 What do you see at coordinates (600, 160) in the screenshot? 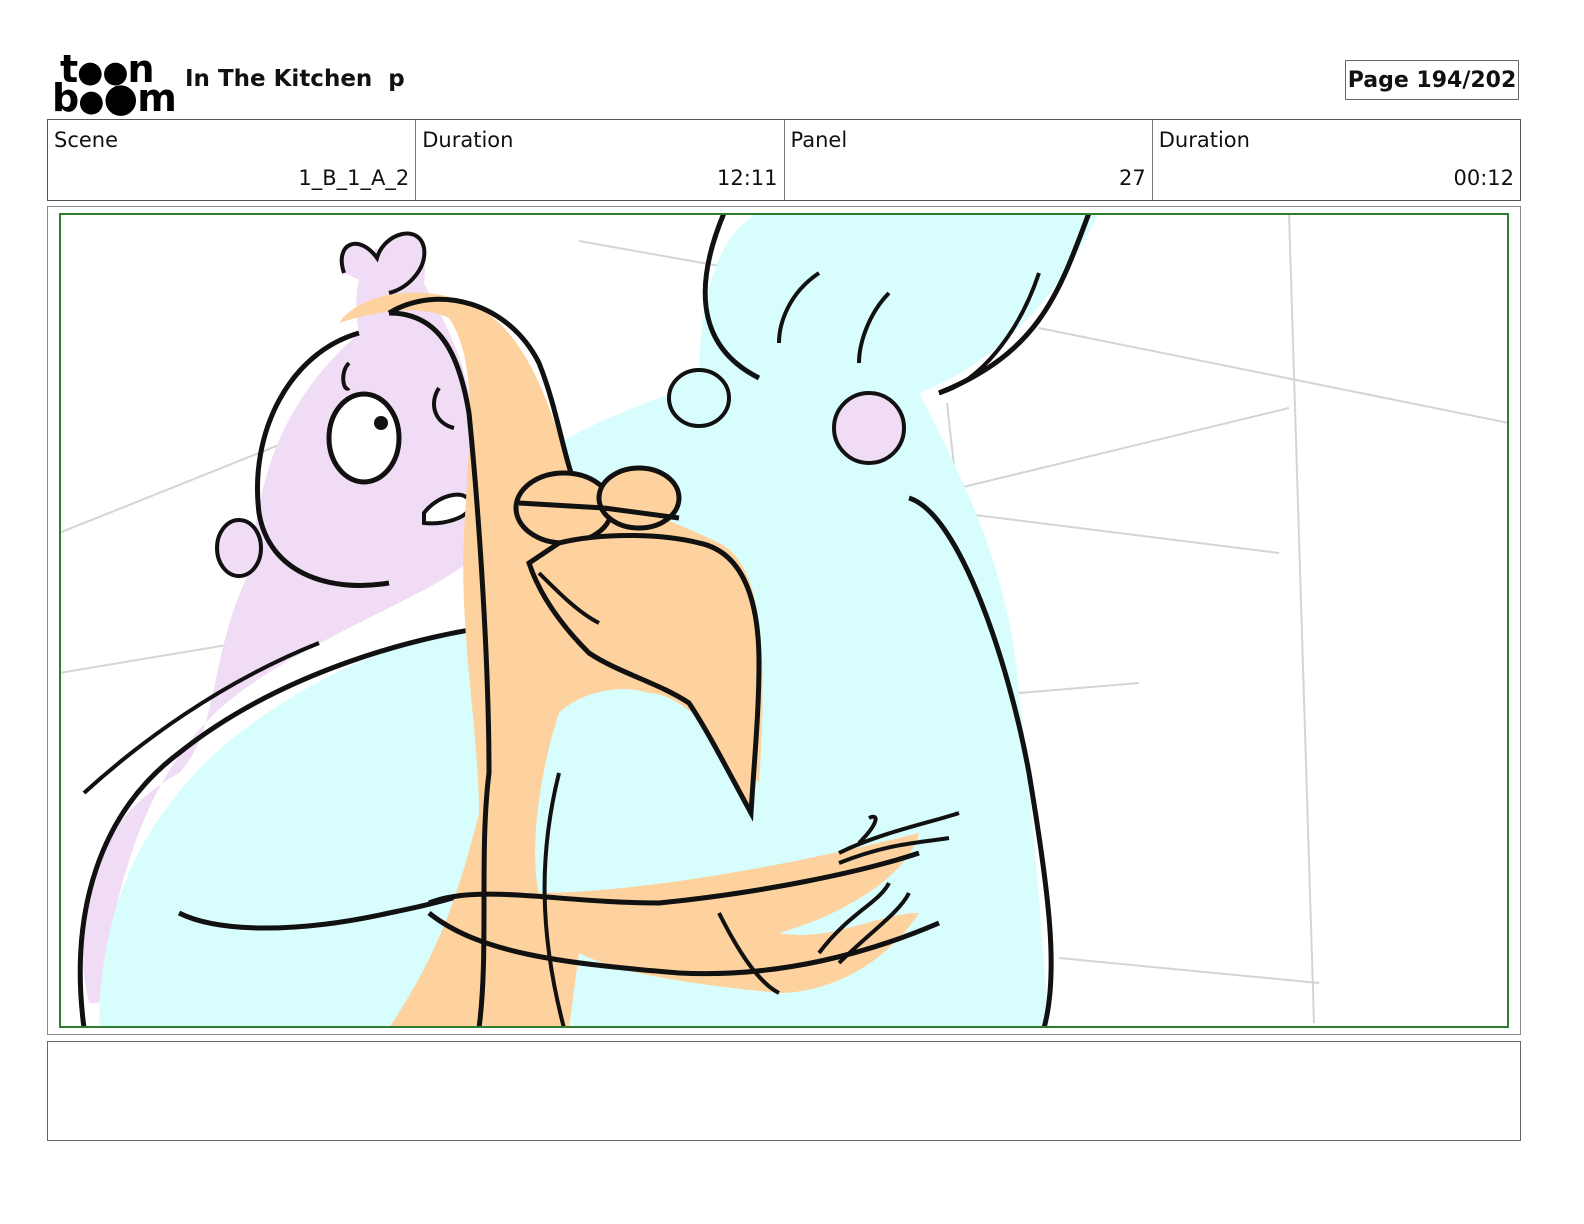
I see `scene-duration-cell: Duration 12:11` at bounding box center [600, 160].